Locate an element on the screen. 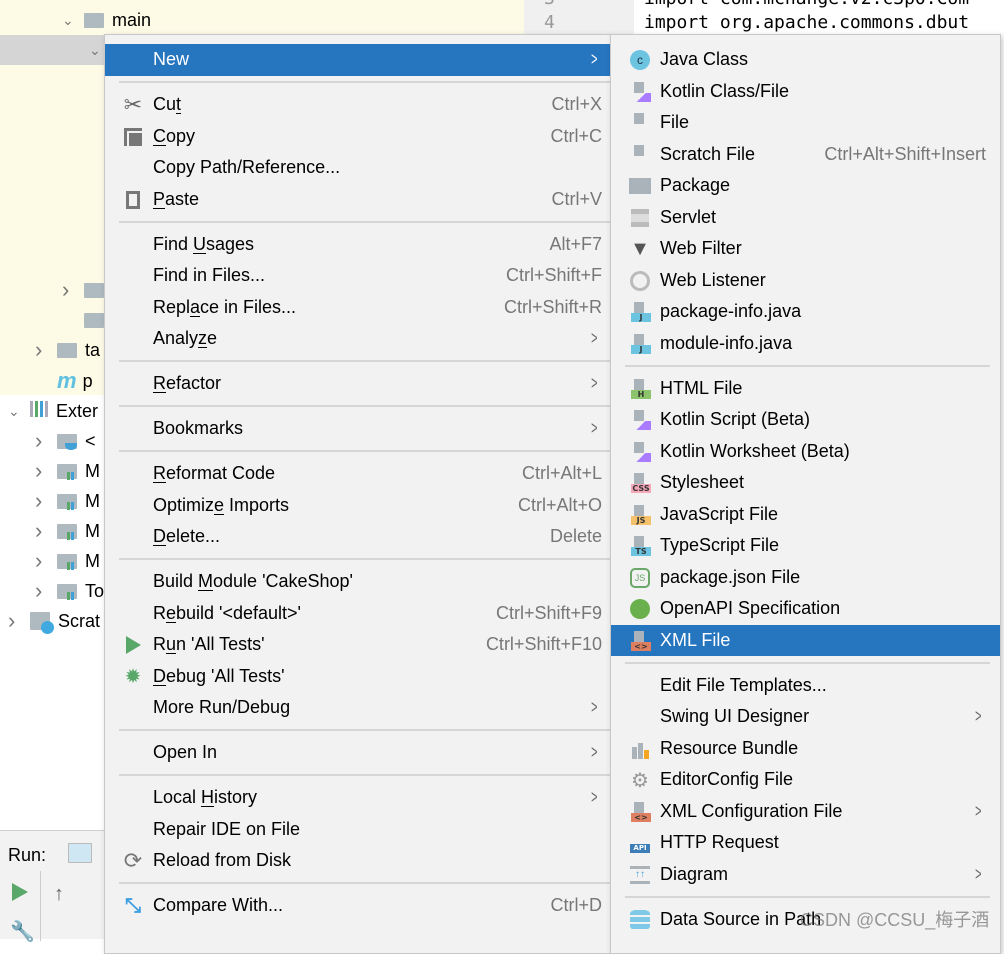  tree-row-label: ta is located at coordinates (93, 349).